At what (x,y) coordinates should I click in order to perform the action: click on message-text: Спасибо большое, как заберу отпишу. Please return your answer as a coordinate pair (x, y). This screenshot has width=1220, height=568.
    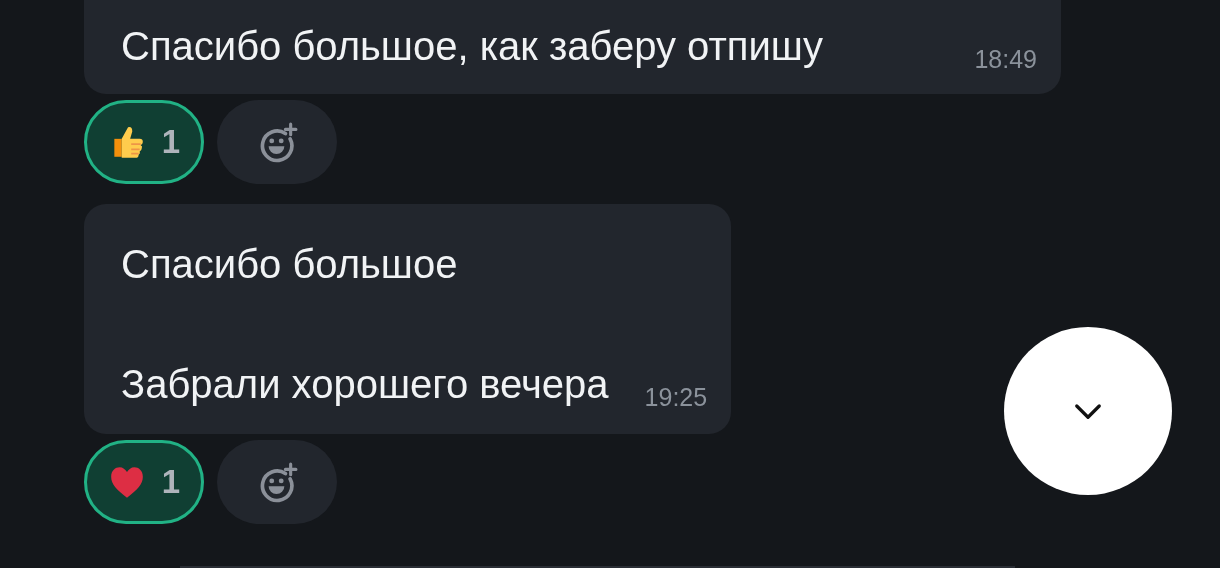
    Looking at the image, I should click on (472, 46).